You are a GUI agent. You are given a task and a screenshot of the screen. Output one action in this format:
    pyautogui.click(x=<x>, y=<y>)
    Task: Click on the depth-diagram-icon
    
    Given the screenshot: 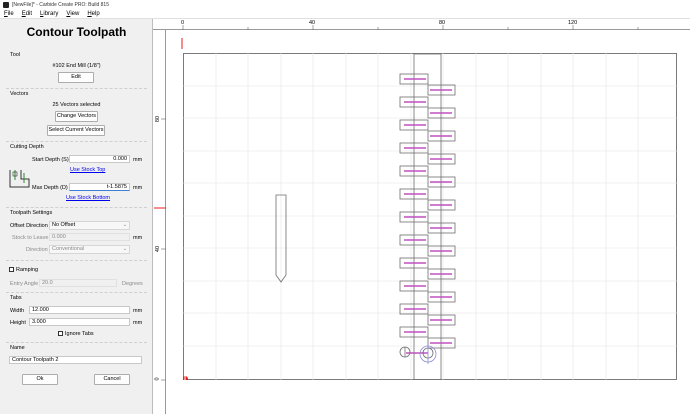 What is the action you would take?
    pyautogui.click(x=19, y=179)
    